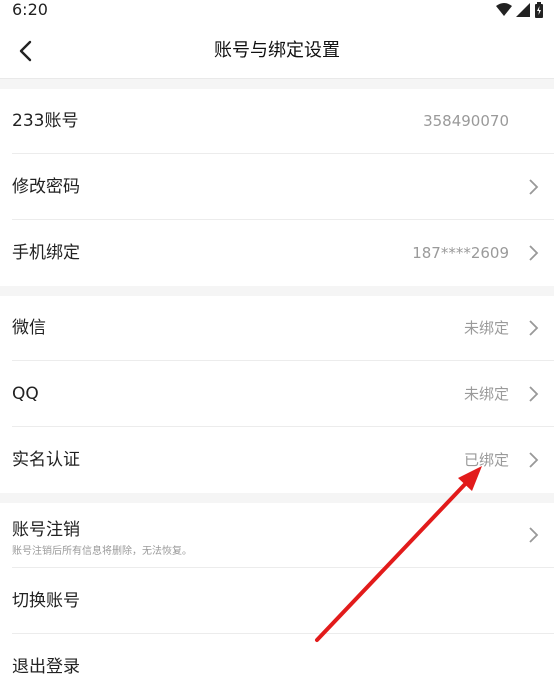 The width and height of the screenshot is (554, 700). Describe the element at coordinates (277, 535) in the screenshot. I see `row-account-cancellation: 账号注销 账号注销后所有信息将删除，无法恢复。` at that location.